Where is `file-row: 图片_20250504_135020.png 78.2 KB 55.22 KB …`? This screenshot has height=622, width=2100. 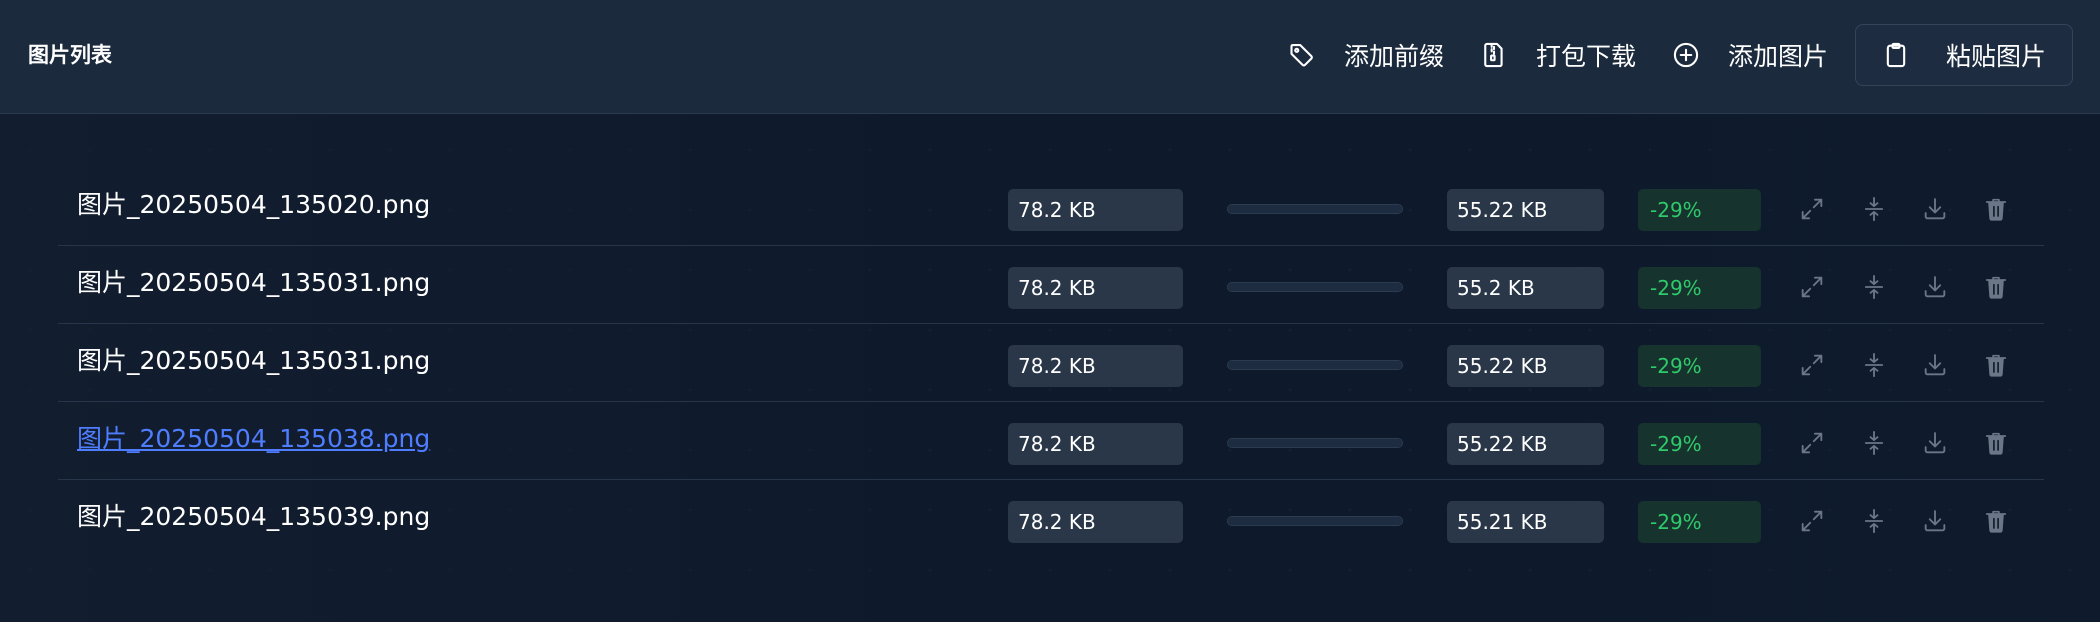 file-row: 图片_20250504_135020.png 78.2 KB 55.22 KB … is located at coordinates (1051, 207).